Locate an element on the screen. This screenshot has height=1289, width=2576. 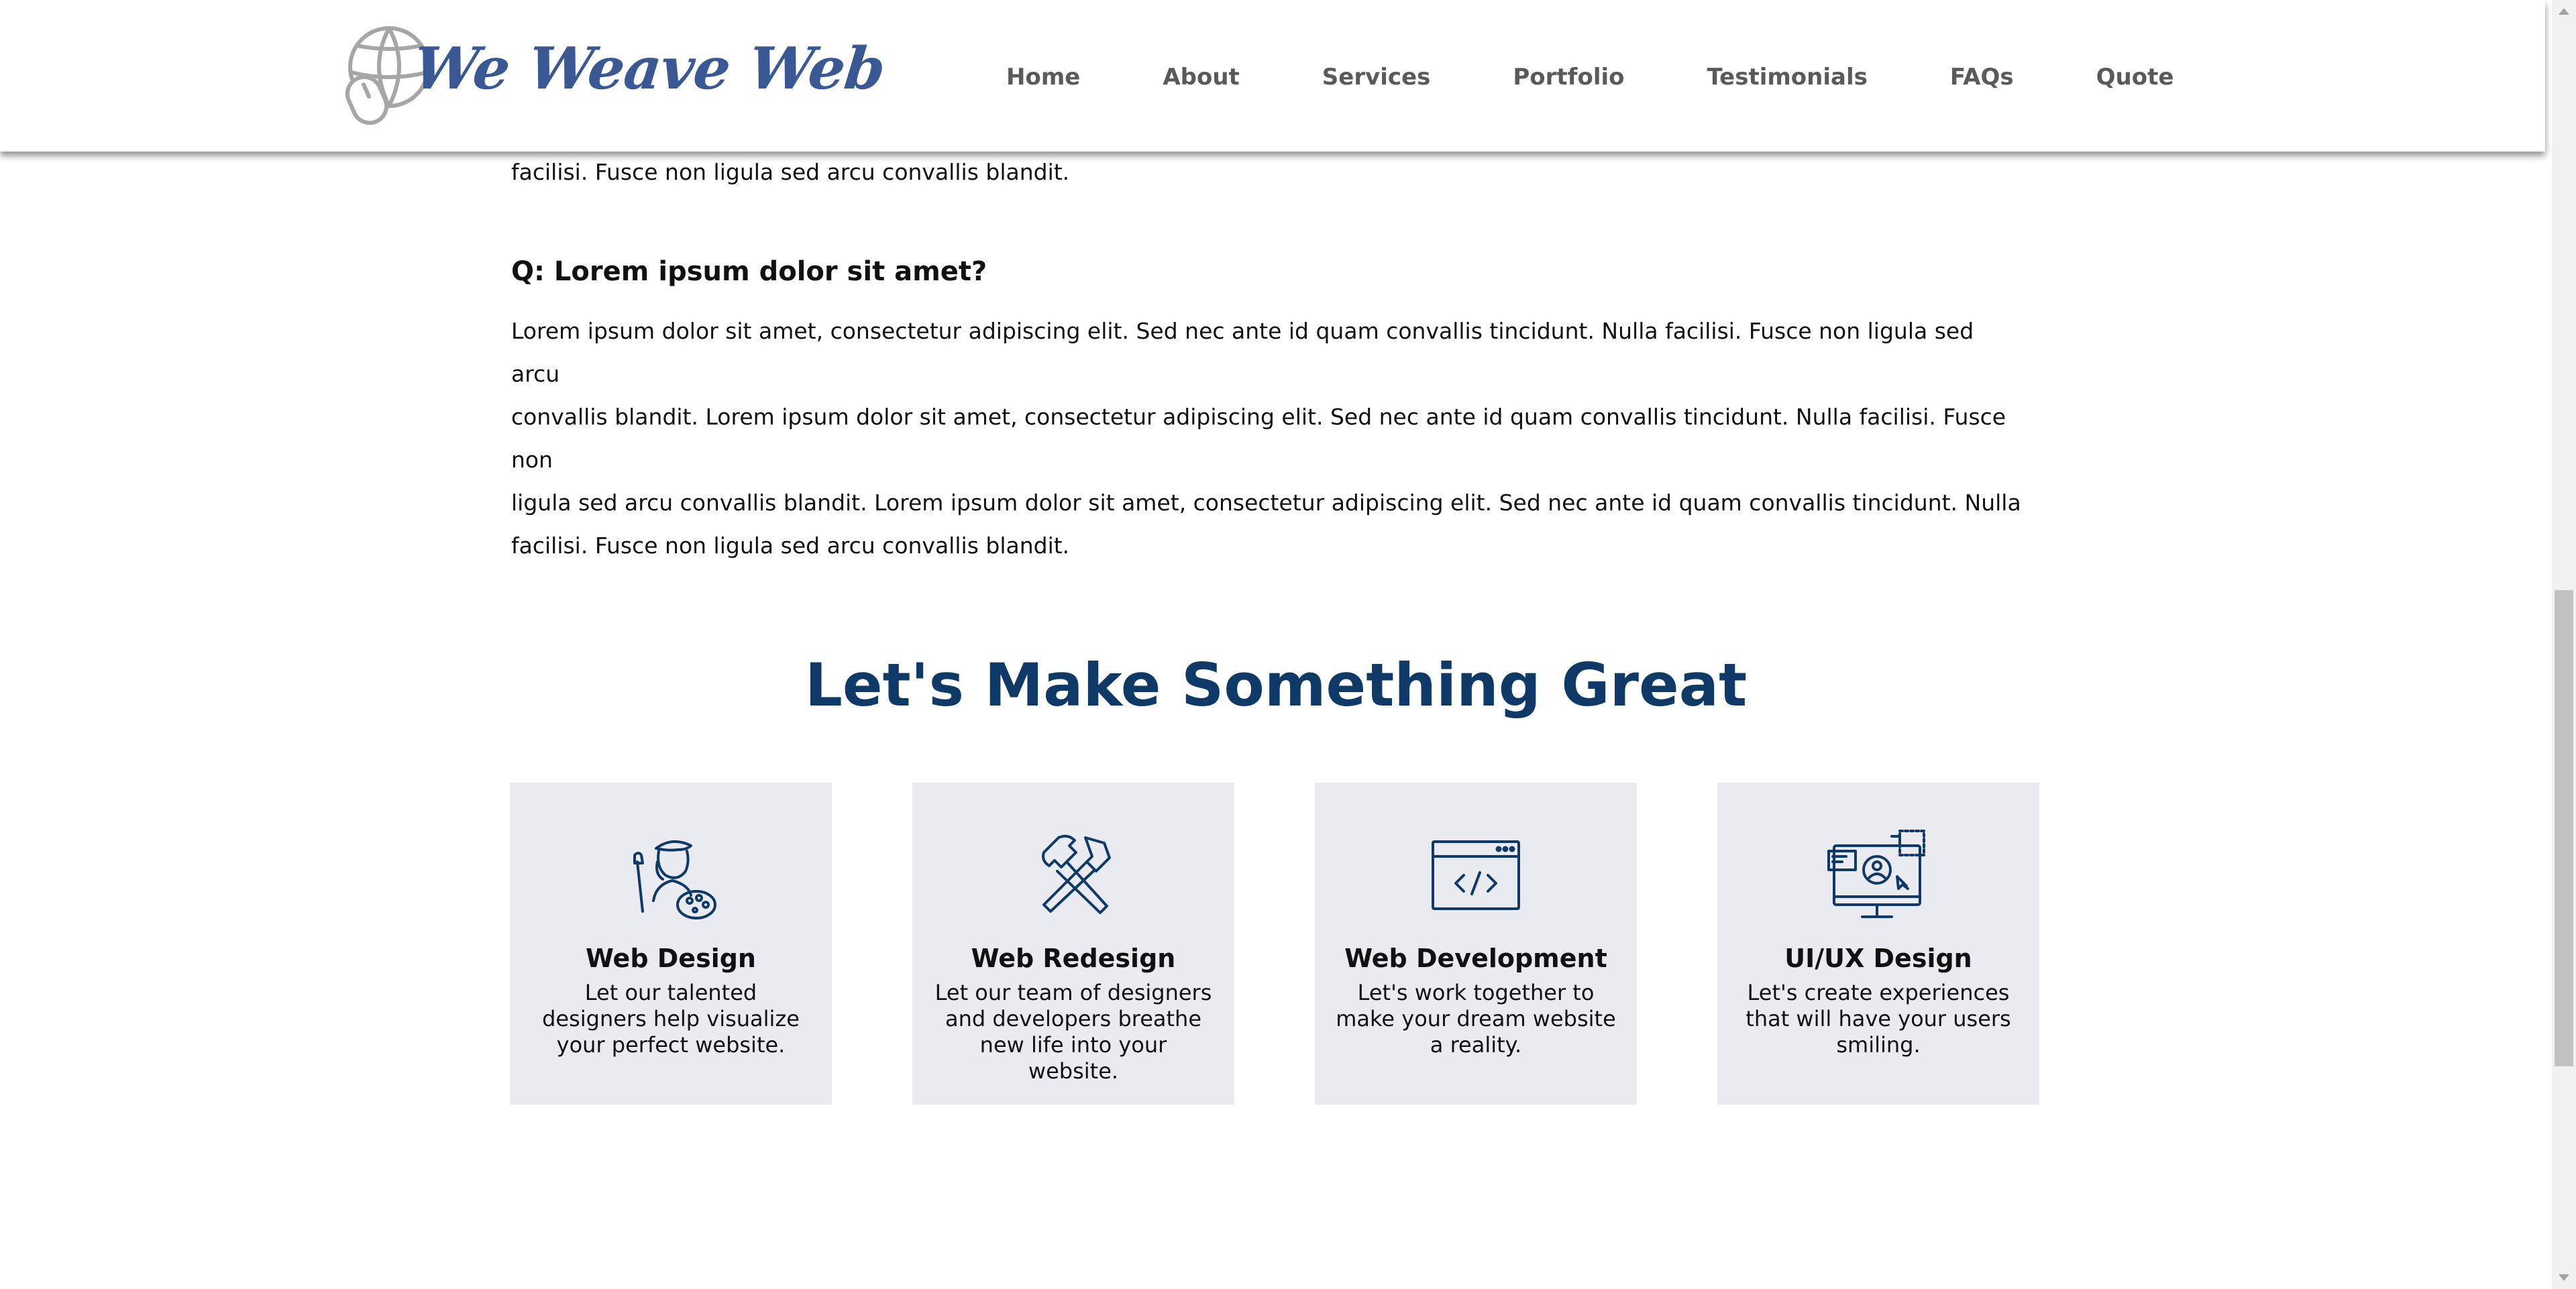
service-title: Web Design is located at coordinates (671, 959).